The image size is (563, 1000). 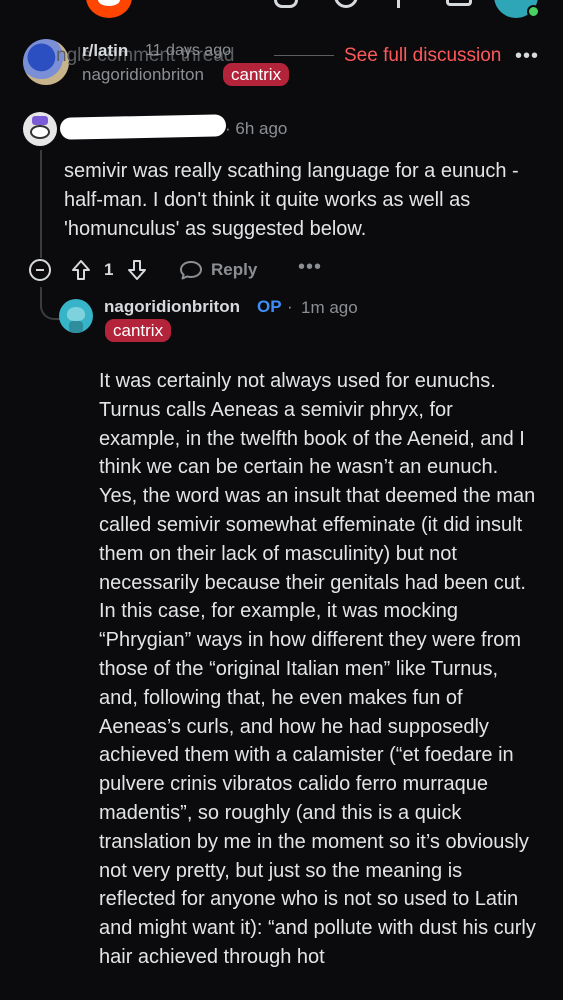 What do you see at coordinates (41, 204) in the screenshot?
I see `thread-line` at bounding box center [41, 204].